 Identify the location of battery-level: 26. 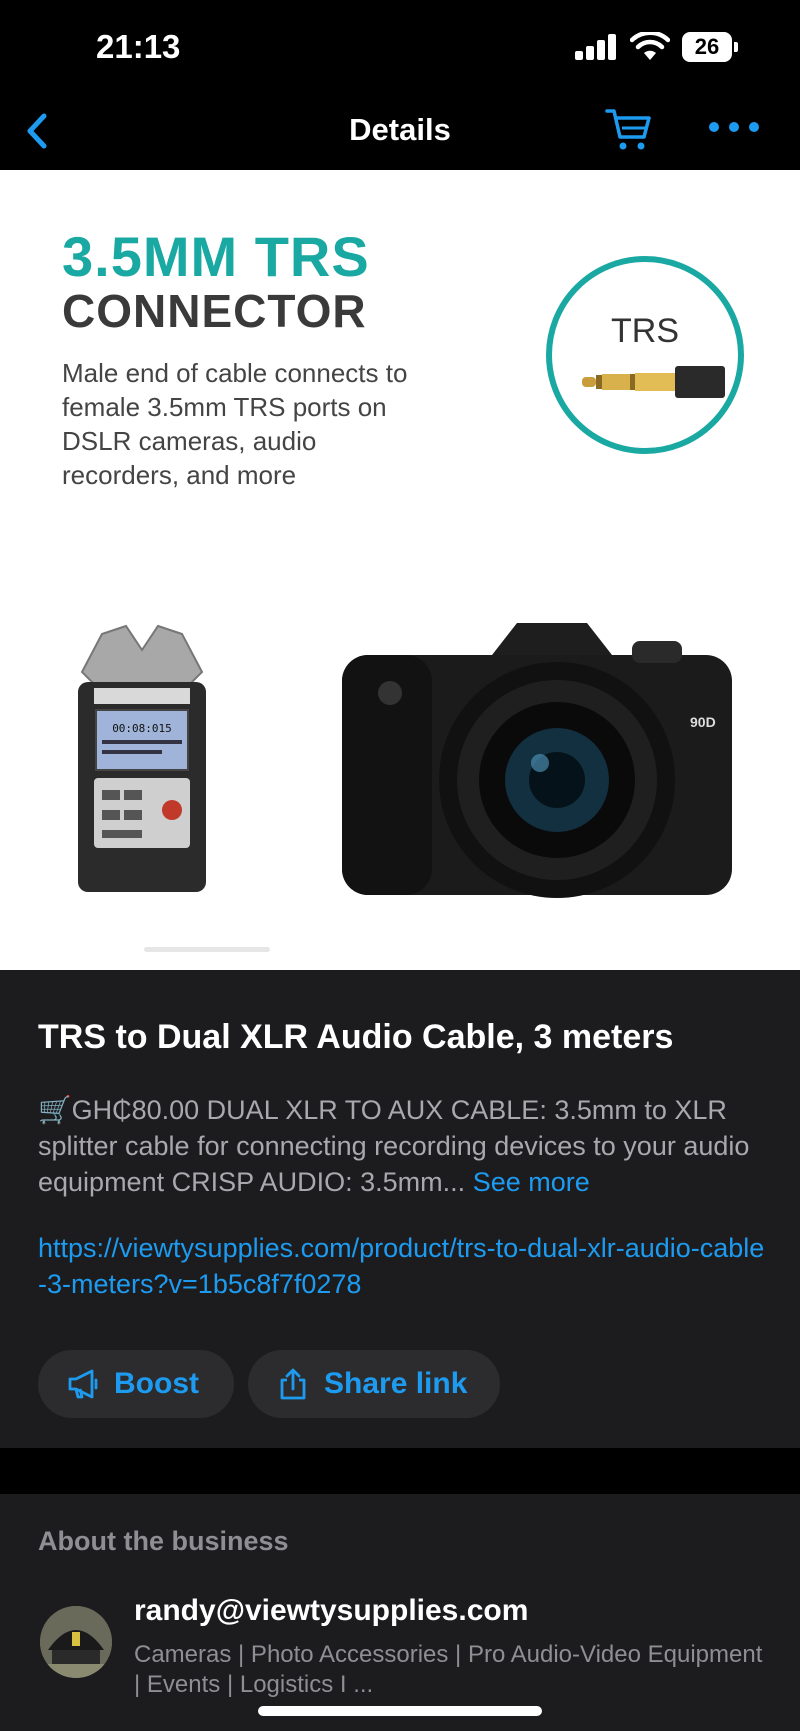
(707, 46).